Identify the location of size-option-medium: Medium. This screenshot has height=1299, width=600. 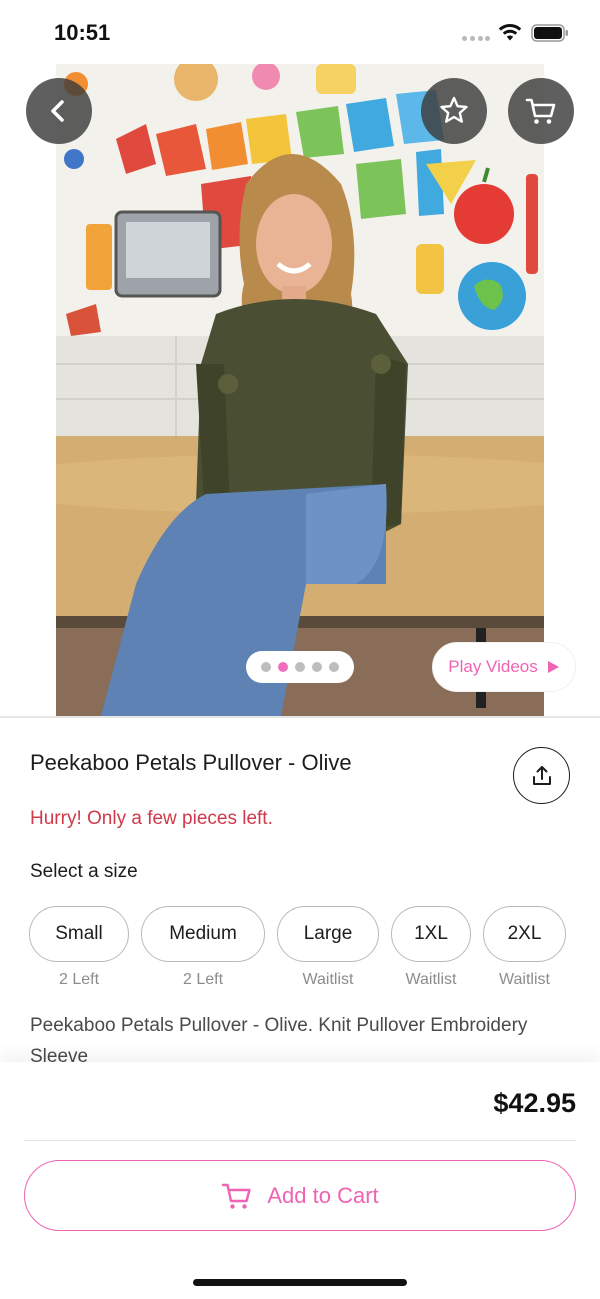
(203, 934).